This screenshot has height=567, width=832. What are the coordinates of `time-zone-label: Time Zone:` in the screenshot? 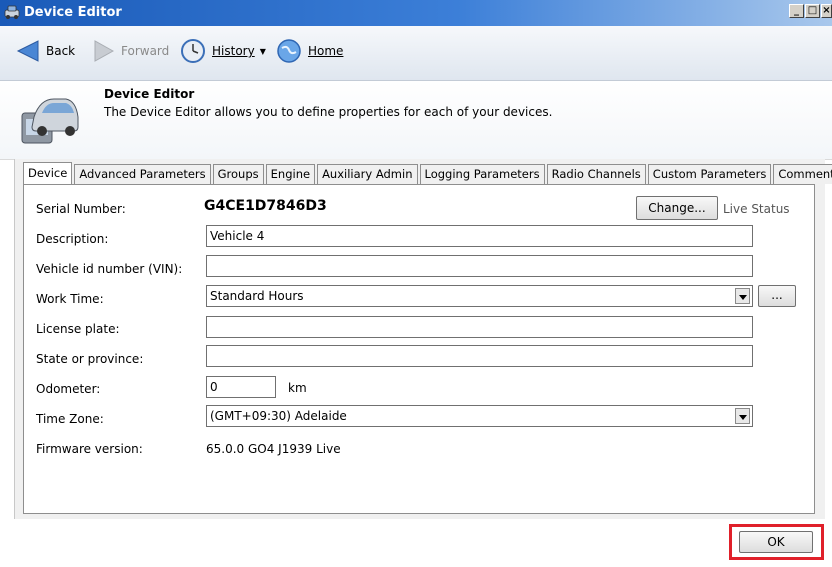 It's located at (70, 419).